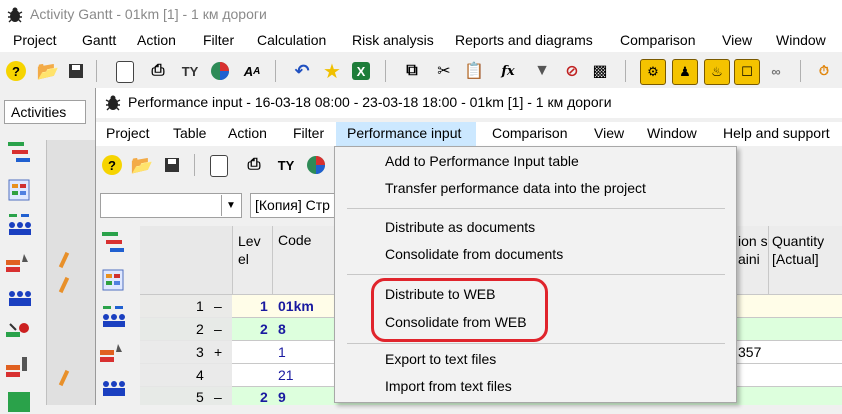 Image resolution: width=842 pixels, height=414 pixels. Describe the element at coordinates (264, 306) in the screenshot. I see `row-level: 1` at that location.